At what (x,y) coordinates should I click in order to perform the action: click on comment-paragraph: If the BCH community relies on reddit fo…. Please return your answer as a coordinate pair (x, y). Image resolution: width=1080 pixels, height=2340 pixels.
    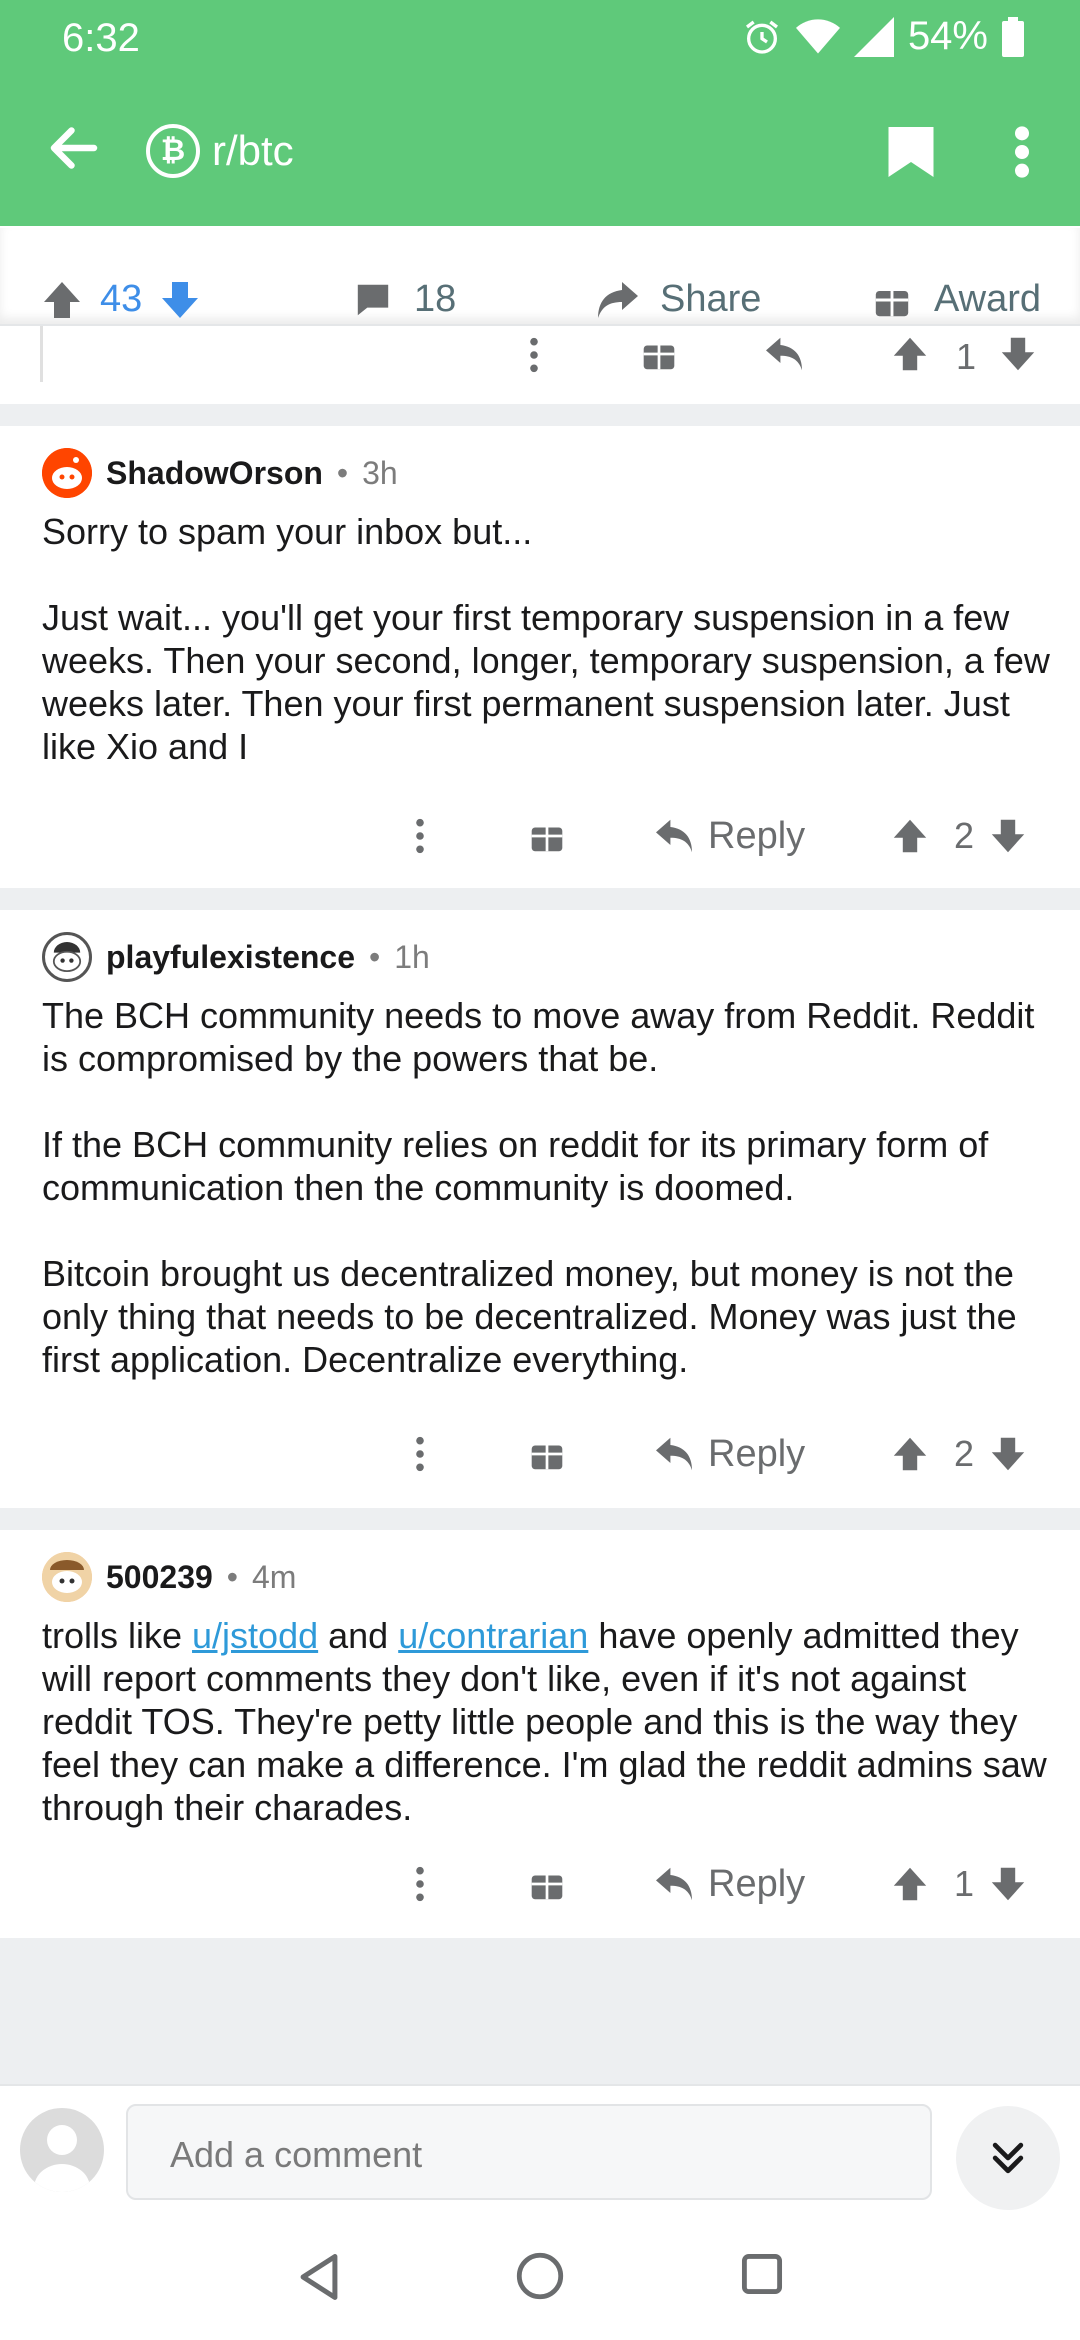
    Looking at the image, I should click on (515, 1166).